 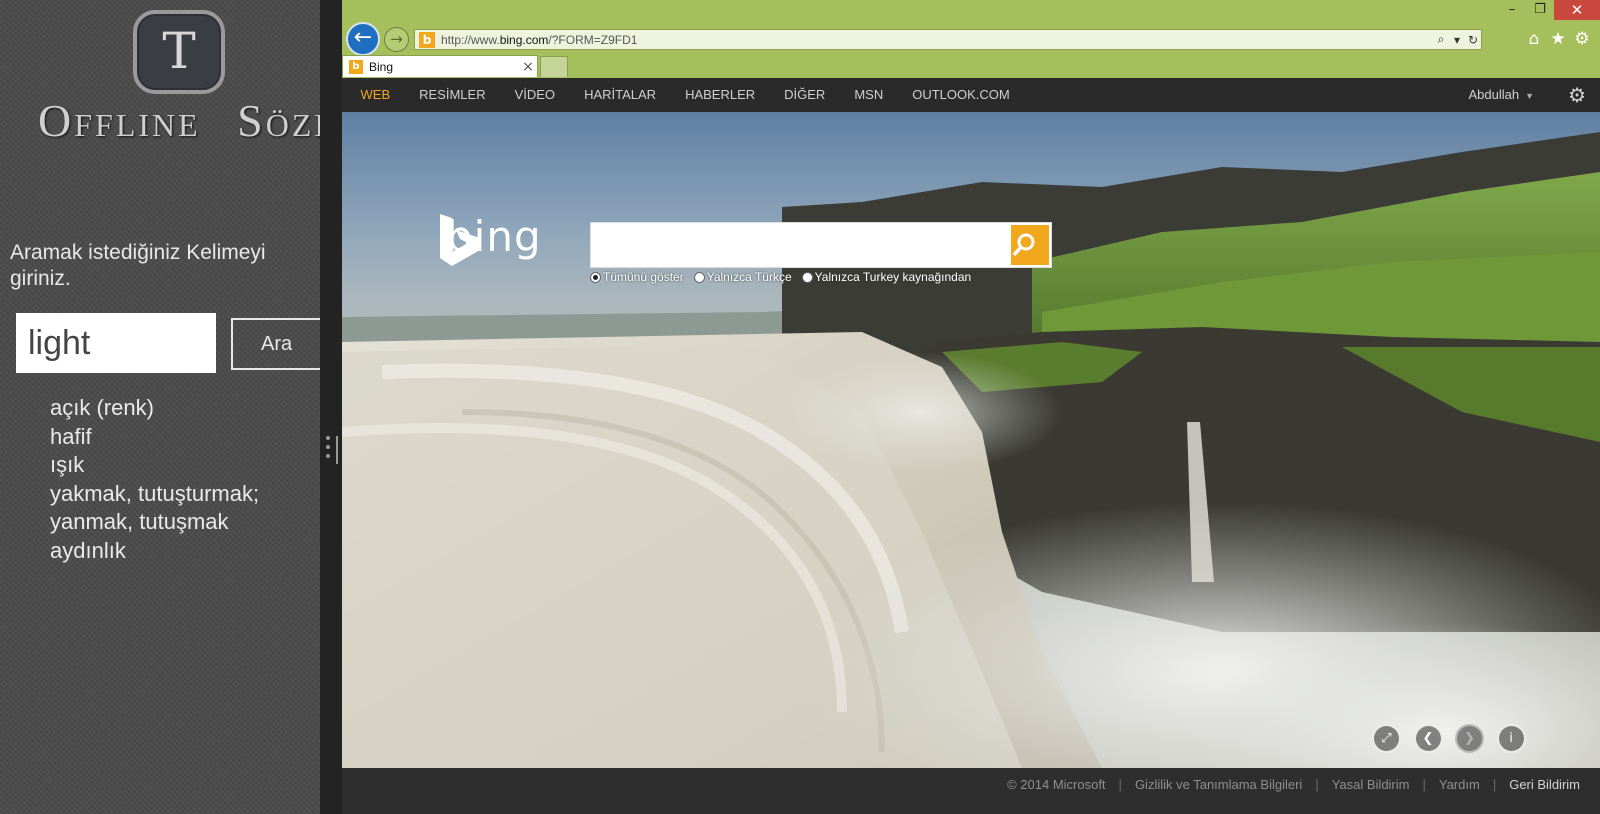 I want to click on back-arrow-icon: ←, so click(x=363, y=39).